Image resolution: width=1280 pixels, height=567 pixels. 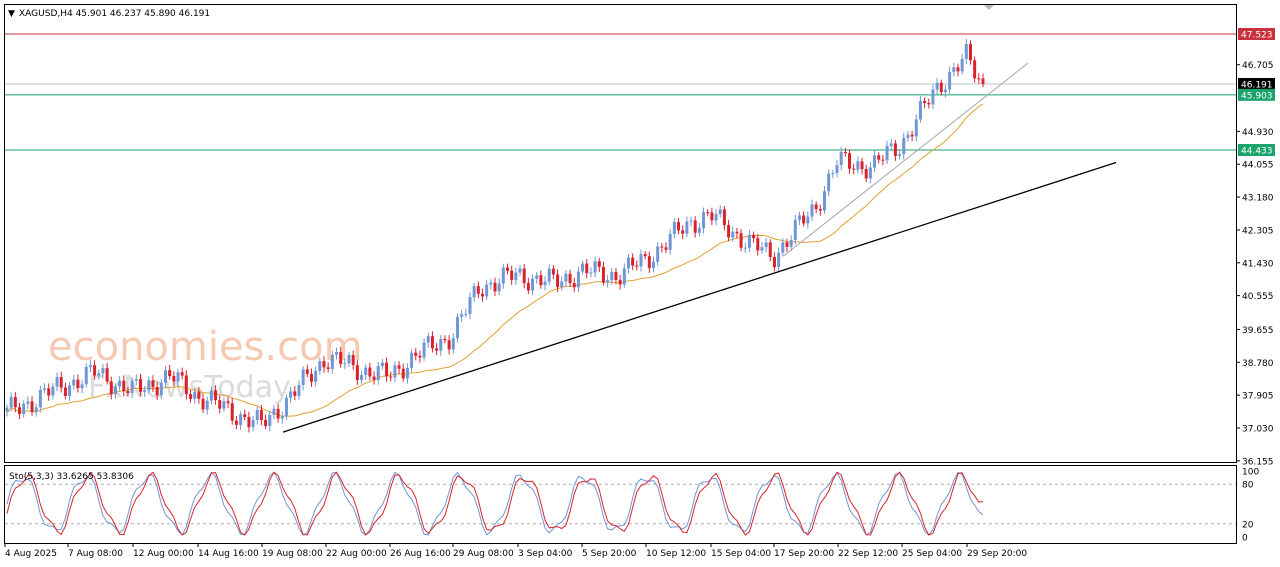 What do you see at coordinates (1248, 525) in the screenshot?
I see `stoch-tick-label: 20` at bounding box center [1248, 525].